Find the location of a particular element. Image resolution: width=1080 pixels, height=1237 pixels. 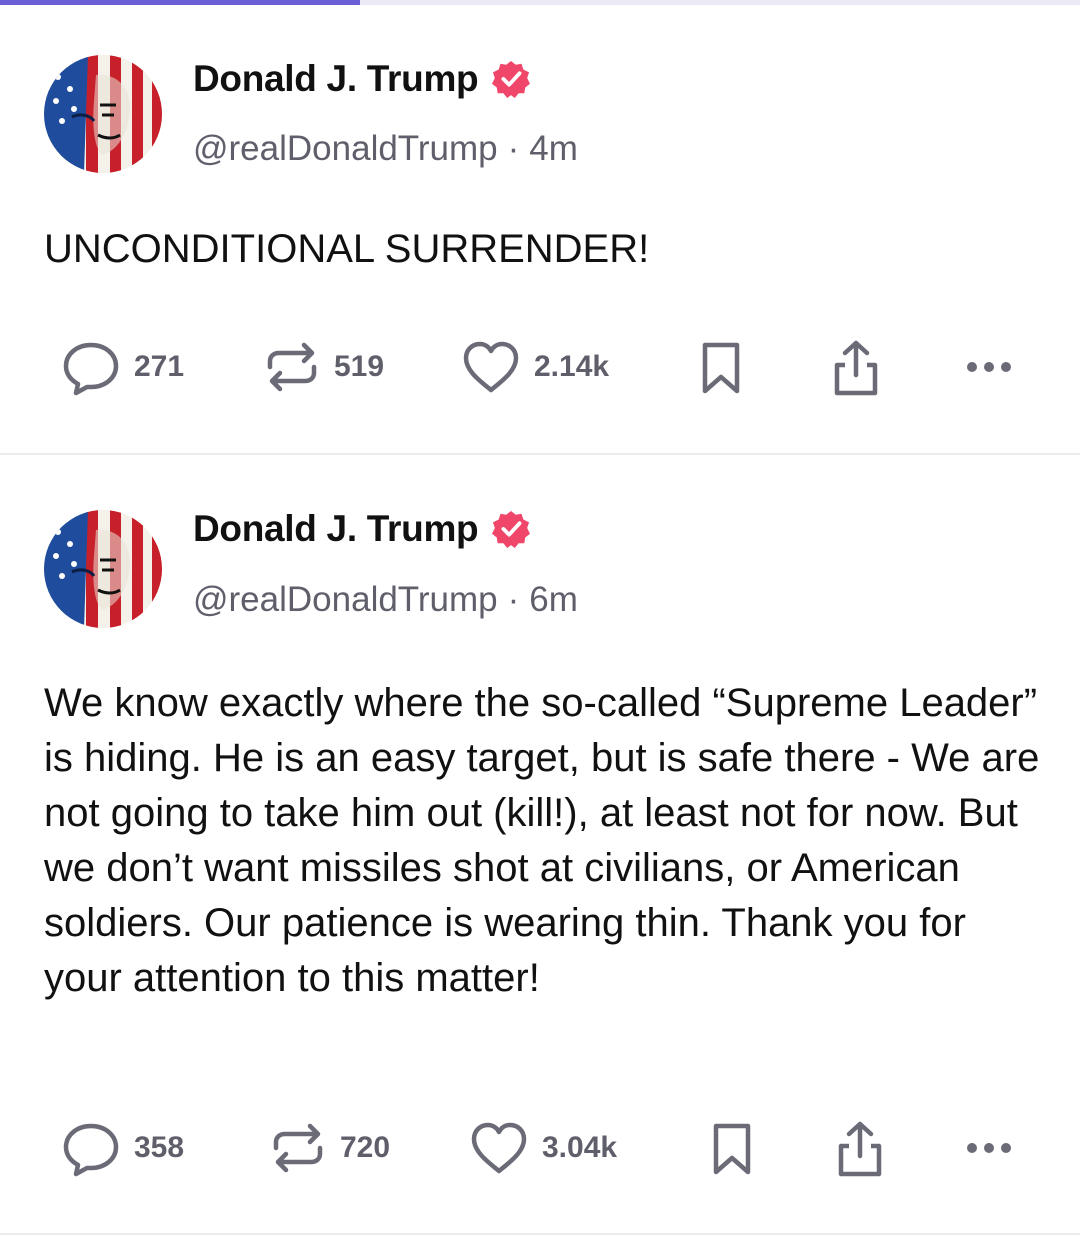

action-bar: 271 519 2.14k is located at coordinates (540, 367).